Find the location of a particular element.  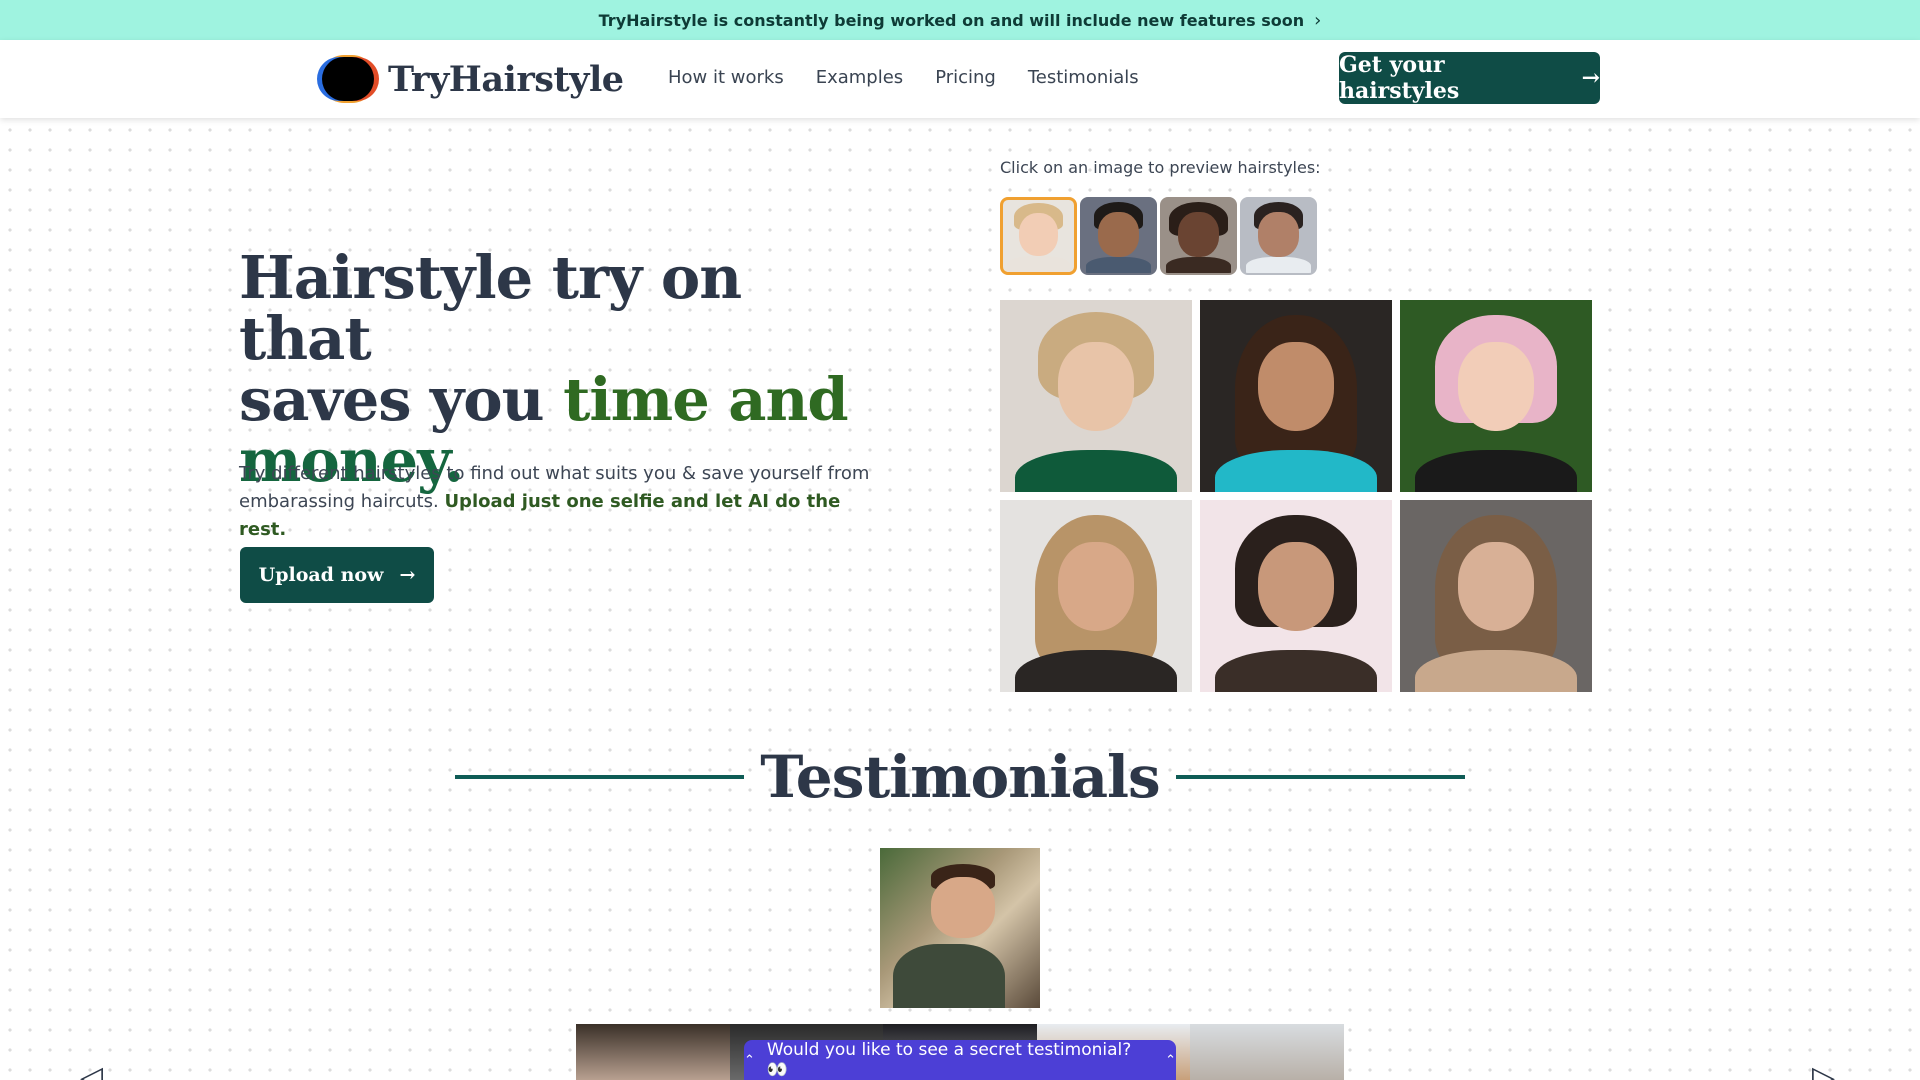

get-hairstyles-button: Get your hairstyles → is located at coordinates (1469, 78).